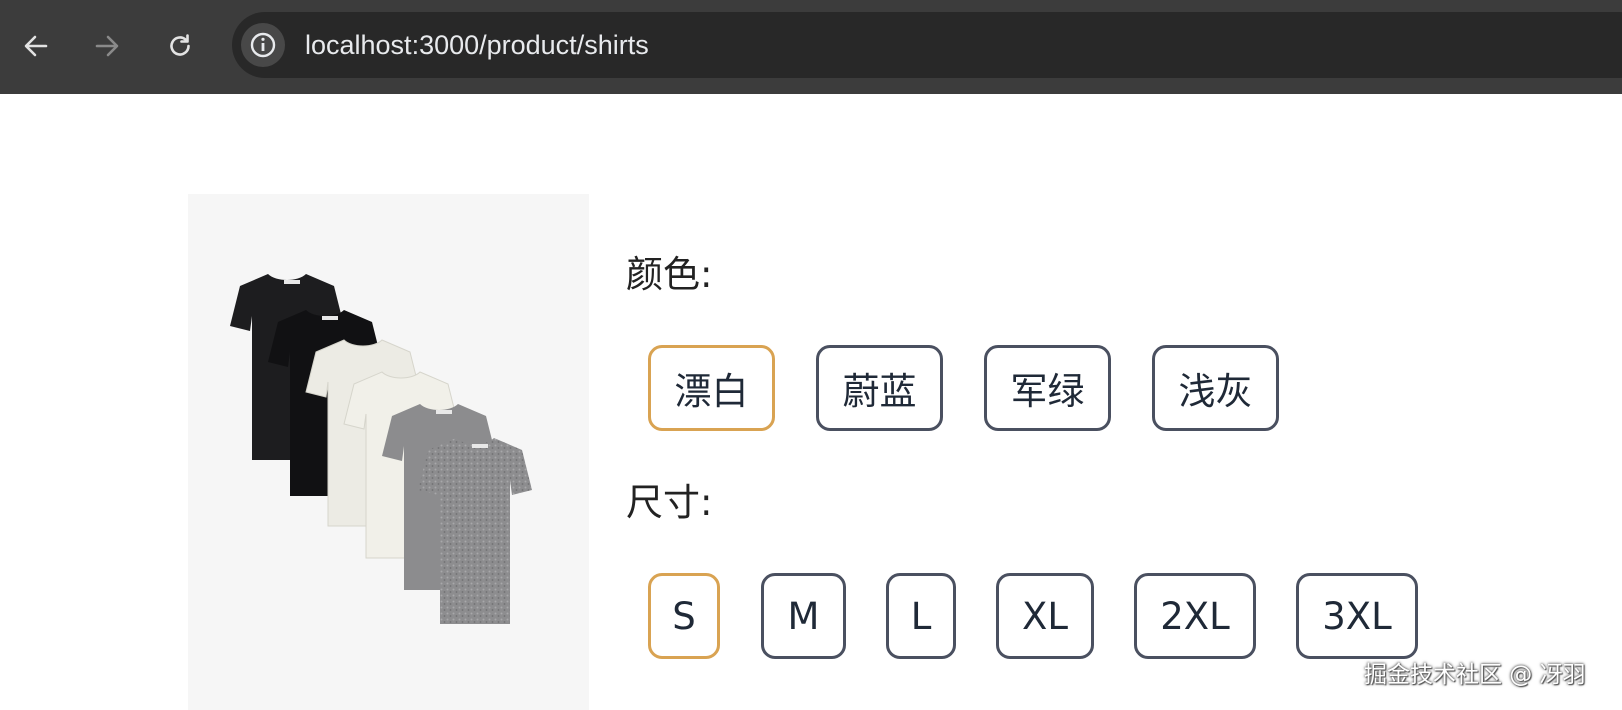 This screenshot has height=710, width=1622. I want to click on size-label: 尺寸:, so click(669, 502).